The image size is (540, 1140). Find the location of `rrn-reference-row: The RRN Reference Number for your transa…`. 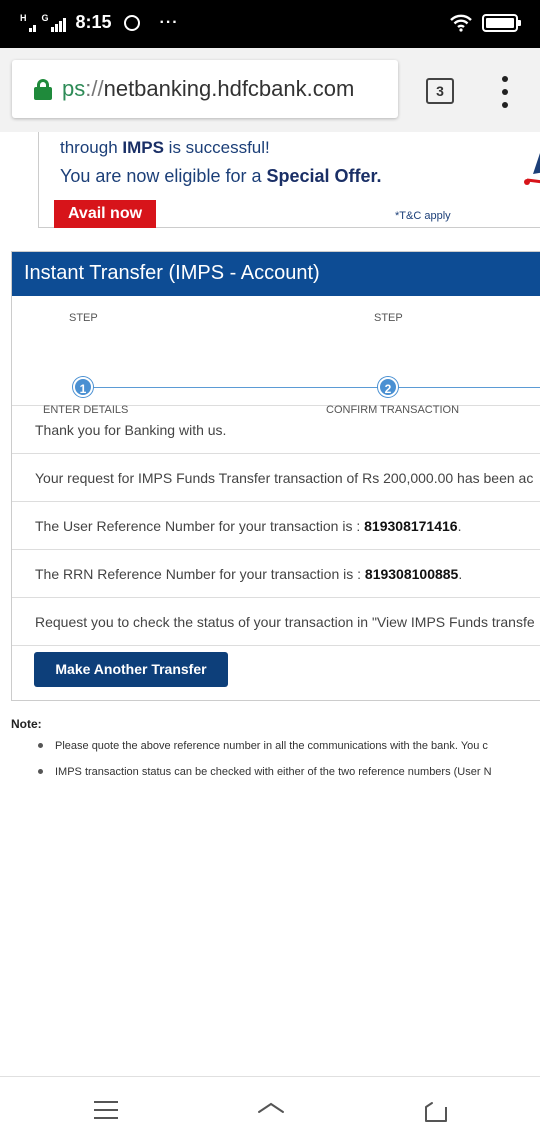

rrn-reference-row: The RRN Reference Number for your transa… is located at coordinates (276, 574).